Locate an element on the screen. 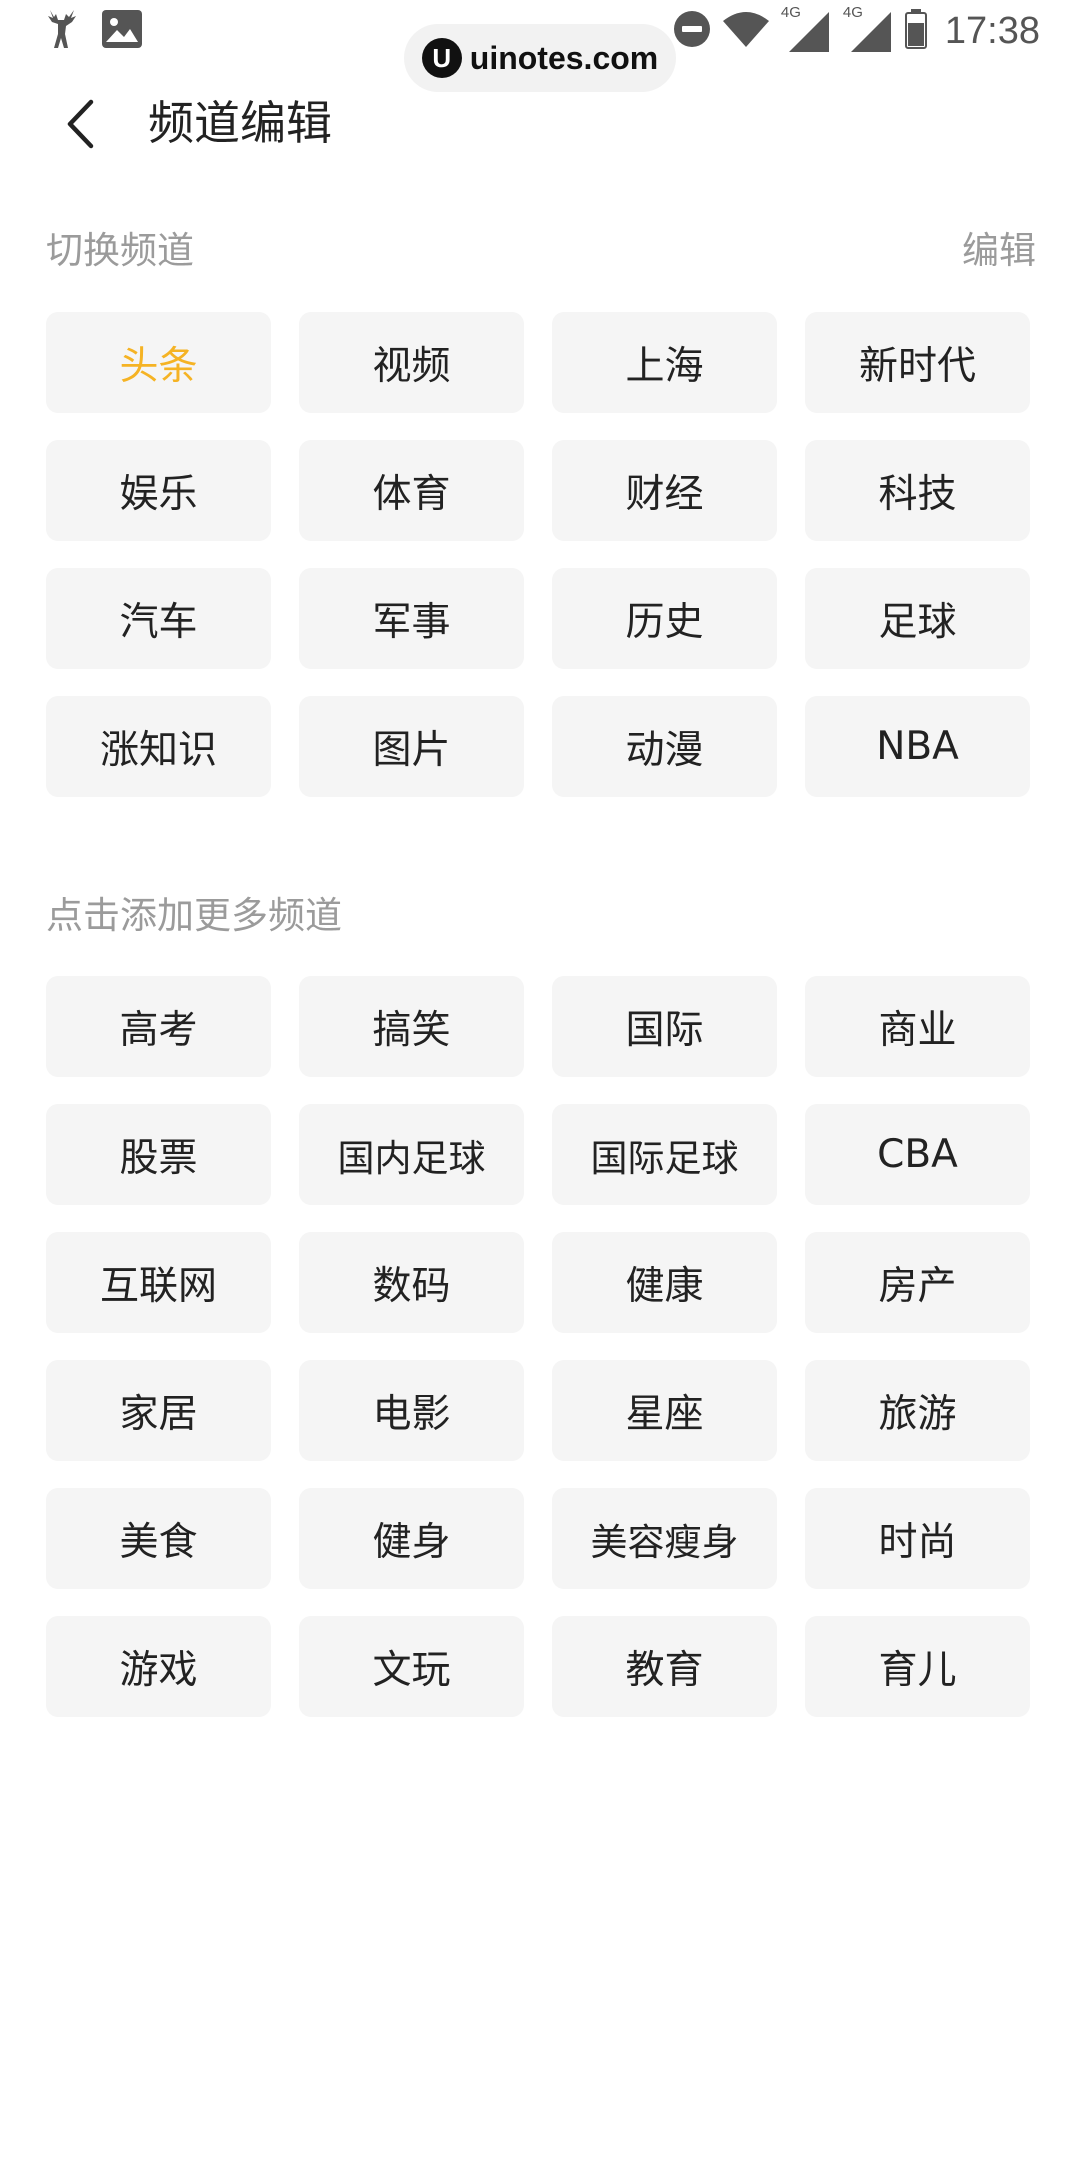  channel-chip: 高考 is located at coordinates (158, 1026).